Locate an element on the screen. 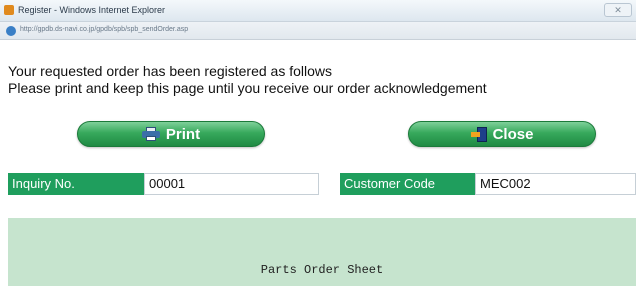  printer-icon is located at coordinates (150, 134).